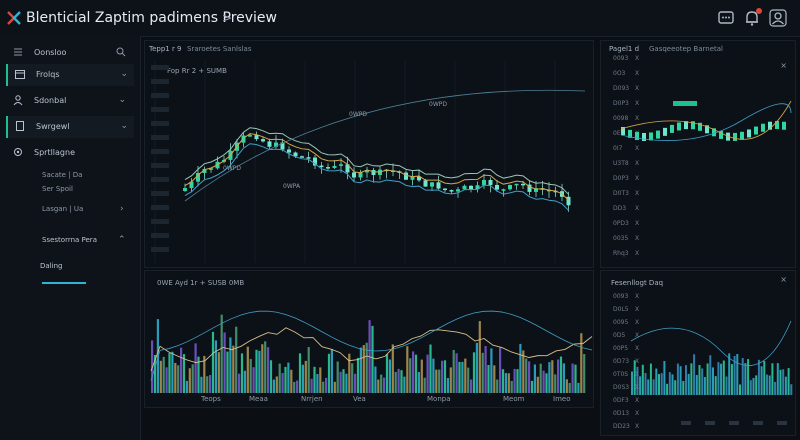 The height and width of the screenshot is (440, 800). What do you see at coordinates (227, 18) in the screenshot?
I see `chevron-right-icon: >` at bounding box center [227, 18].